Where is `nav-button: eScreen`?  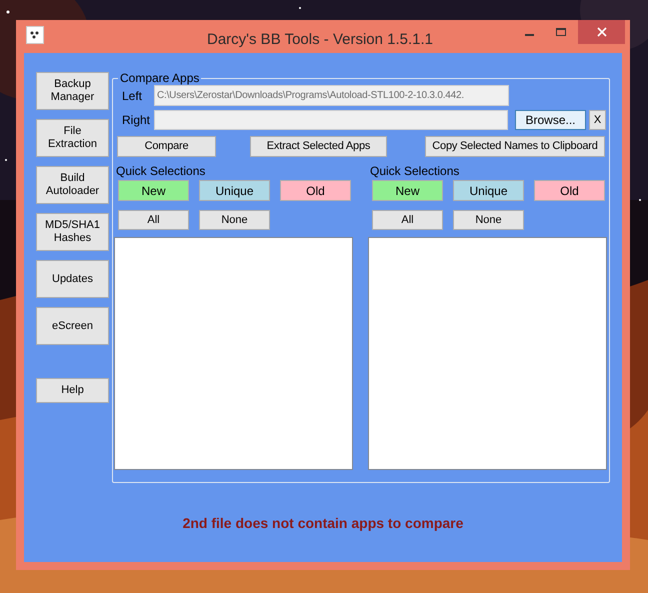
nav-button: eScreen is located at coordinates (72, 326).